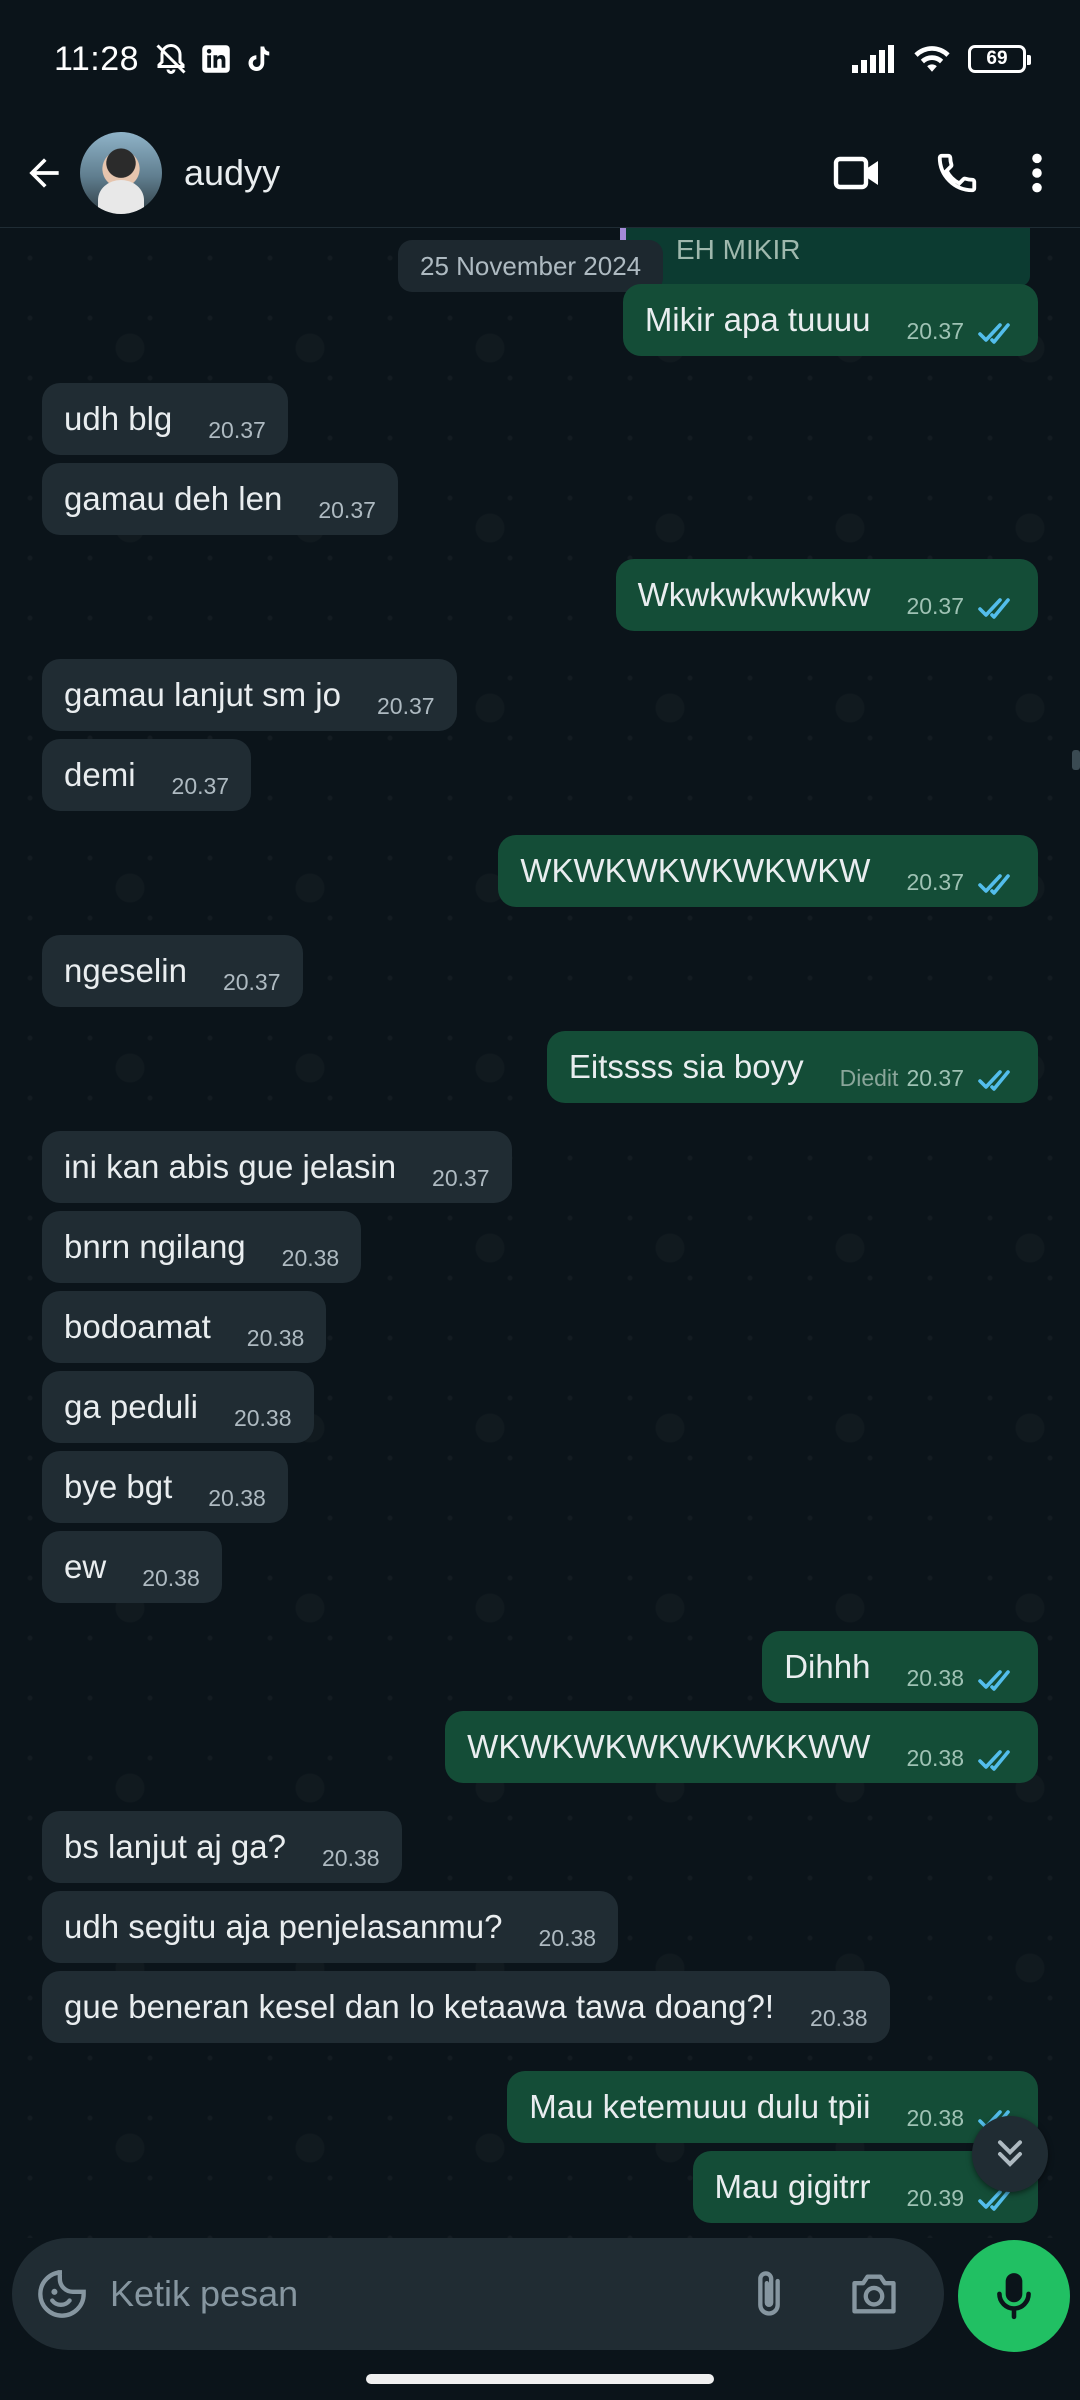 Image resolution: width=1080 pixels, height=2400 pixels. I want to click on message-input: Ketik pesan, so click(204, 2294).